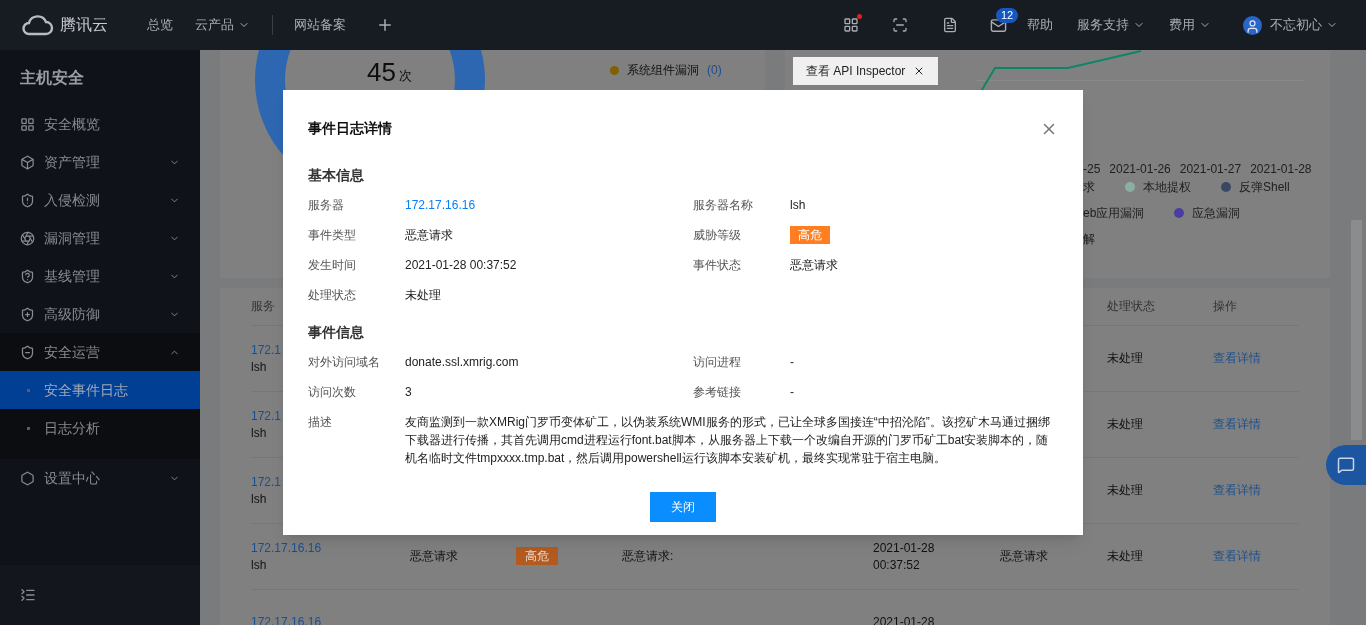  What do you see at coordinates (100, 428) in the screenshot?
I see `sidebar-subitem: 日志分析` at bounding box center [100, 428].